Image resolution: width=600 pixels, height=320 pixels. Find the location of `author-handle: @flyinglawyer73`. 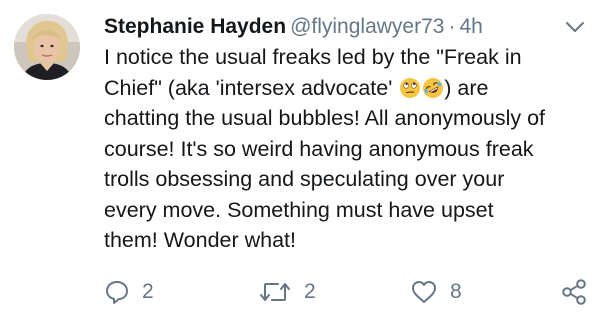

author-handle: @flyinglawyer73 is located at coordinates (367, 26).